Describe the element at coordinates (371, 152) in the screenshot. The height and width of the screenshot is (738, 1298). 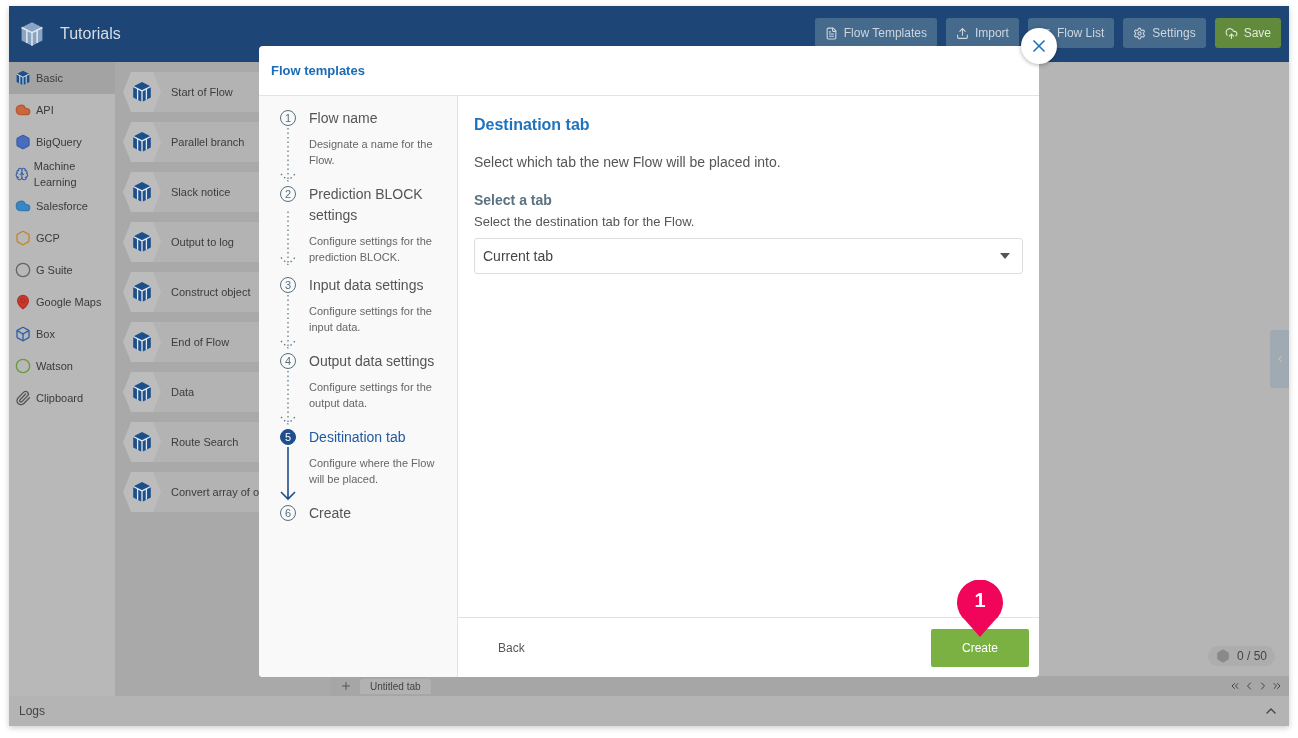
I see `step-description: Designate a name for the Flow.` at that location.